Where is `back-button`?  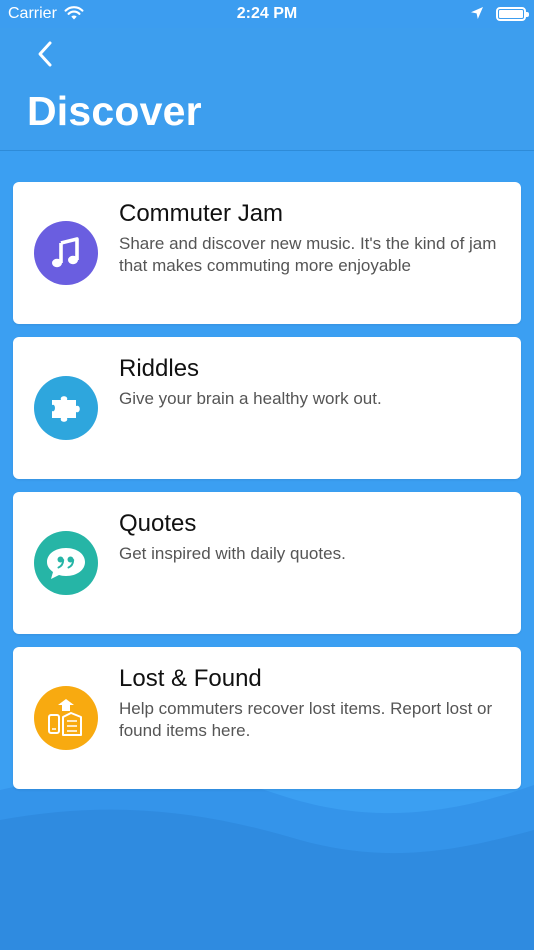 back-button is located at coordinates (46, 54).